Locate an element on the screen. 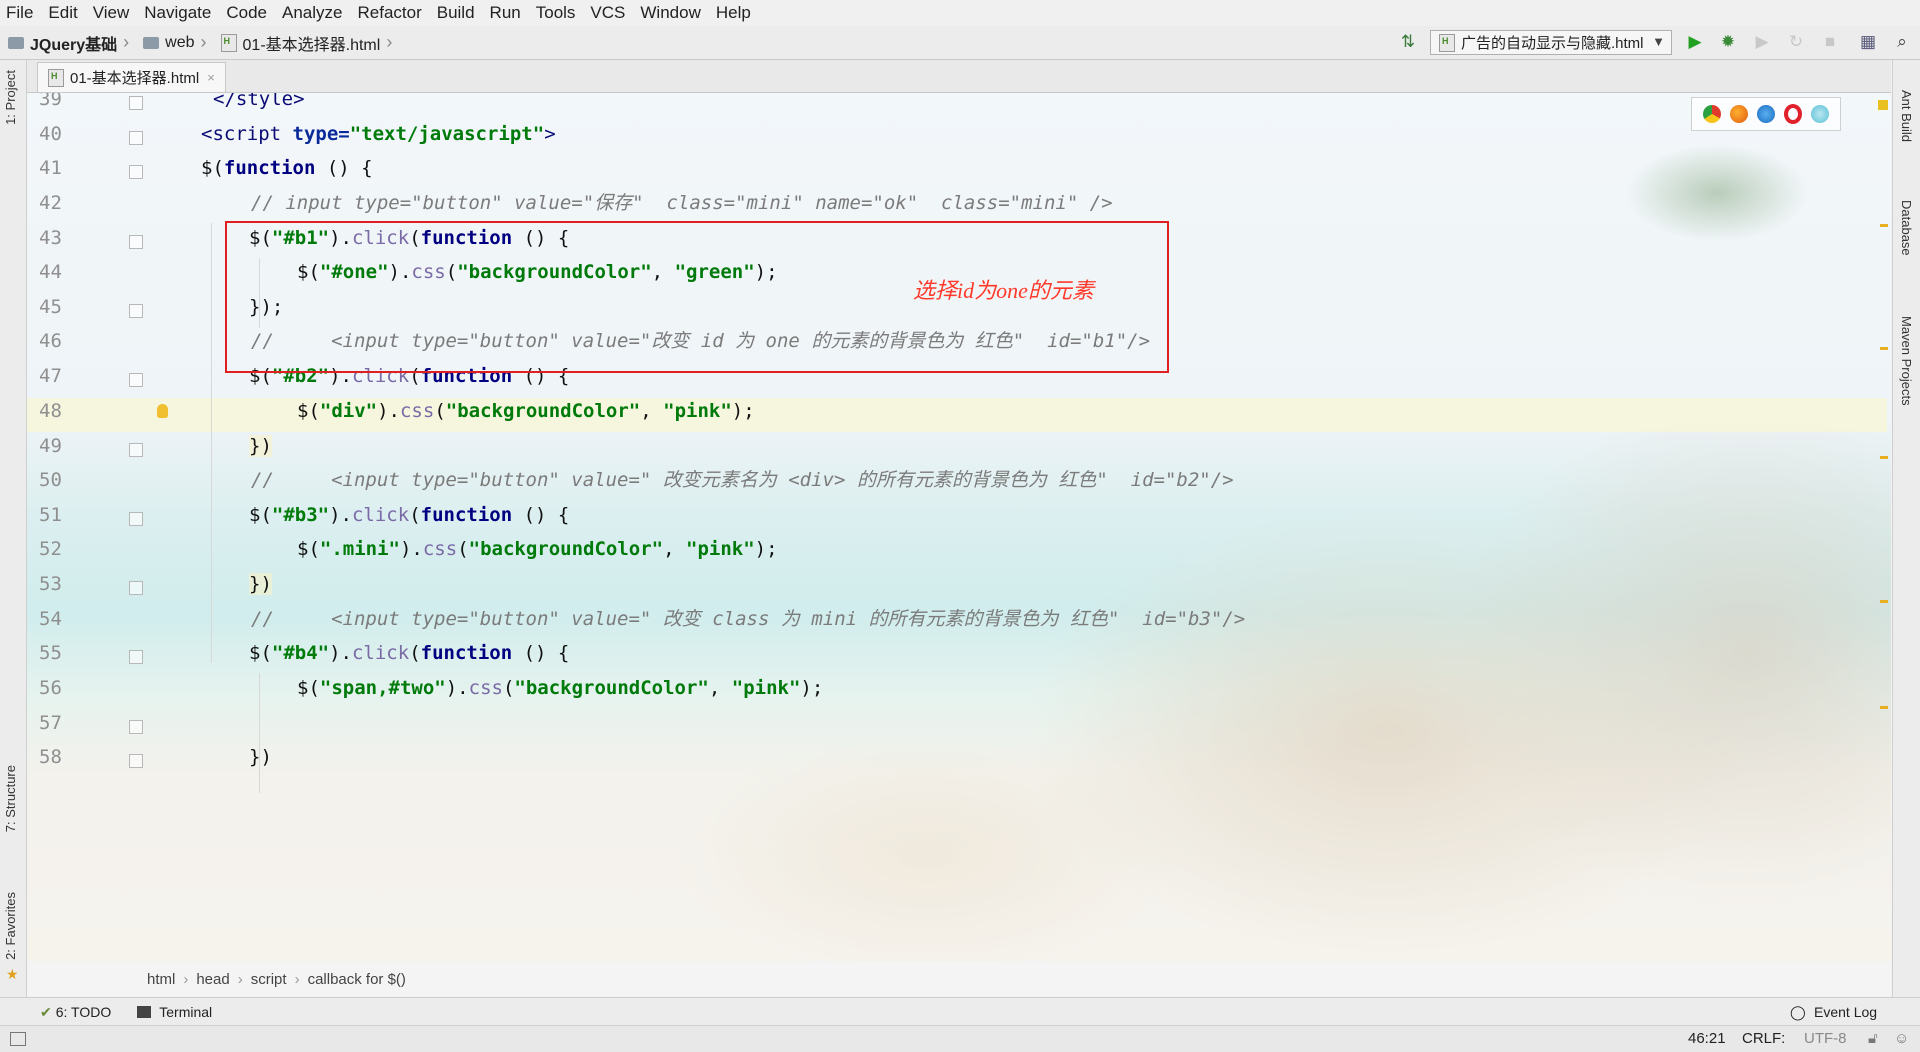 This screenshot has height=1052, width=1920. nav-folder-label: web is located at coordinates (180, 42).